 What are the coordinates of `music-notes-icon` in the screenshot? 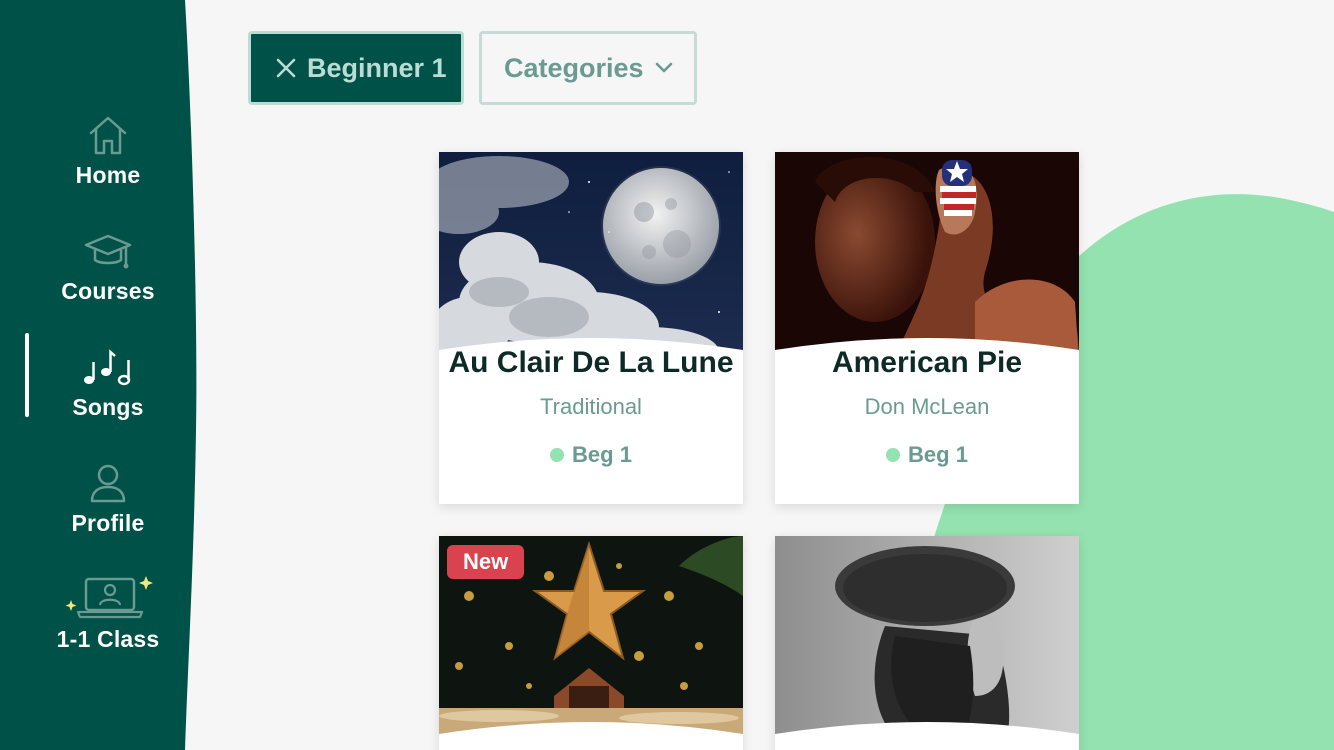 It's located at (108, 364).